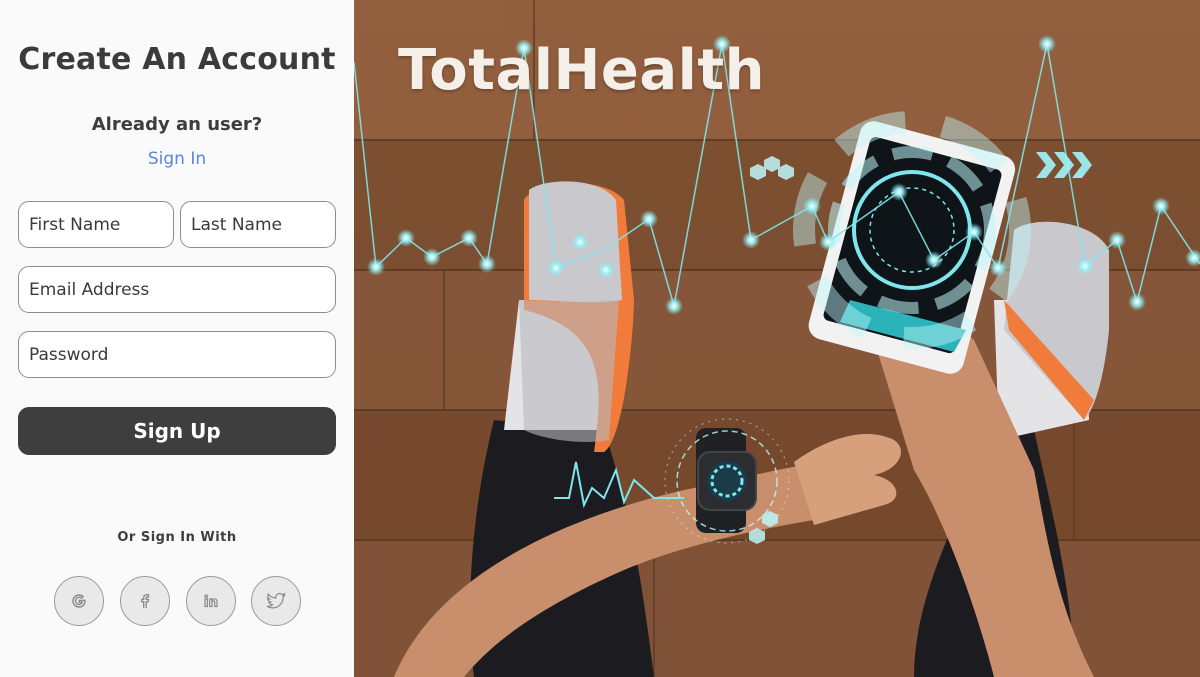 The width and height of the screenshot is (1200, 677). What do you see at coordinates (581, 70) in the screenshot?
I see `brand-logo-text: TotalHealth` at bounding box center [581, 70].